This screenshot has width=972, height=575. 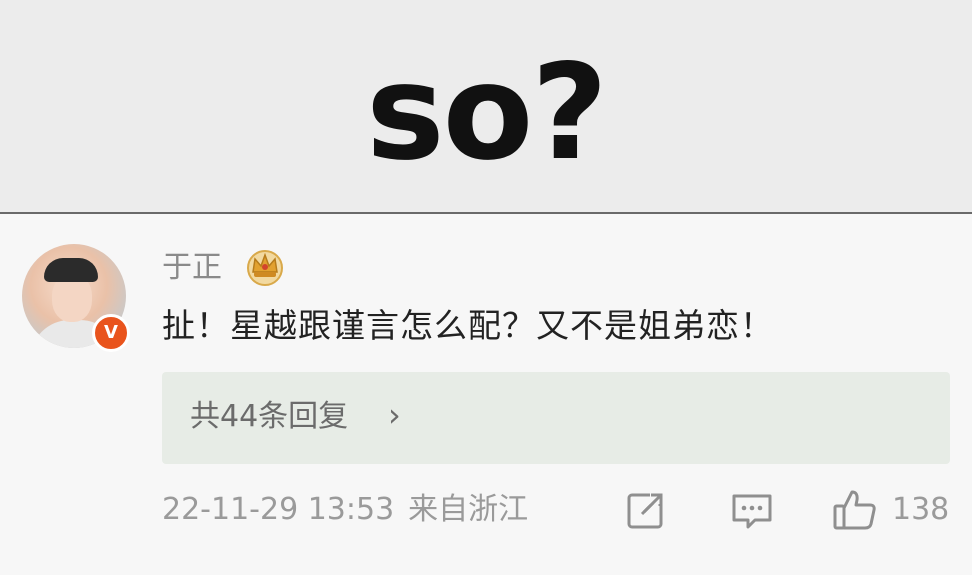 I want to click on like-button: 138, so click(x=892, y=510).